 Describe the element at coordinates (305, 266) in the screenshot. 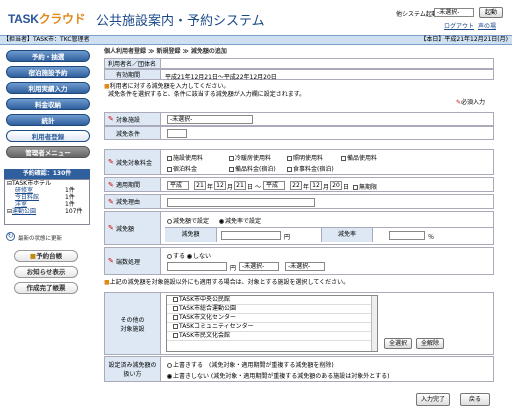

I see `rounding-method-select: -未選択-` at that location.